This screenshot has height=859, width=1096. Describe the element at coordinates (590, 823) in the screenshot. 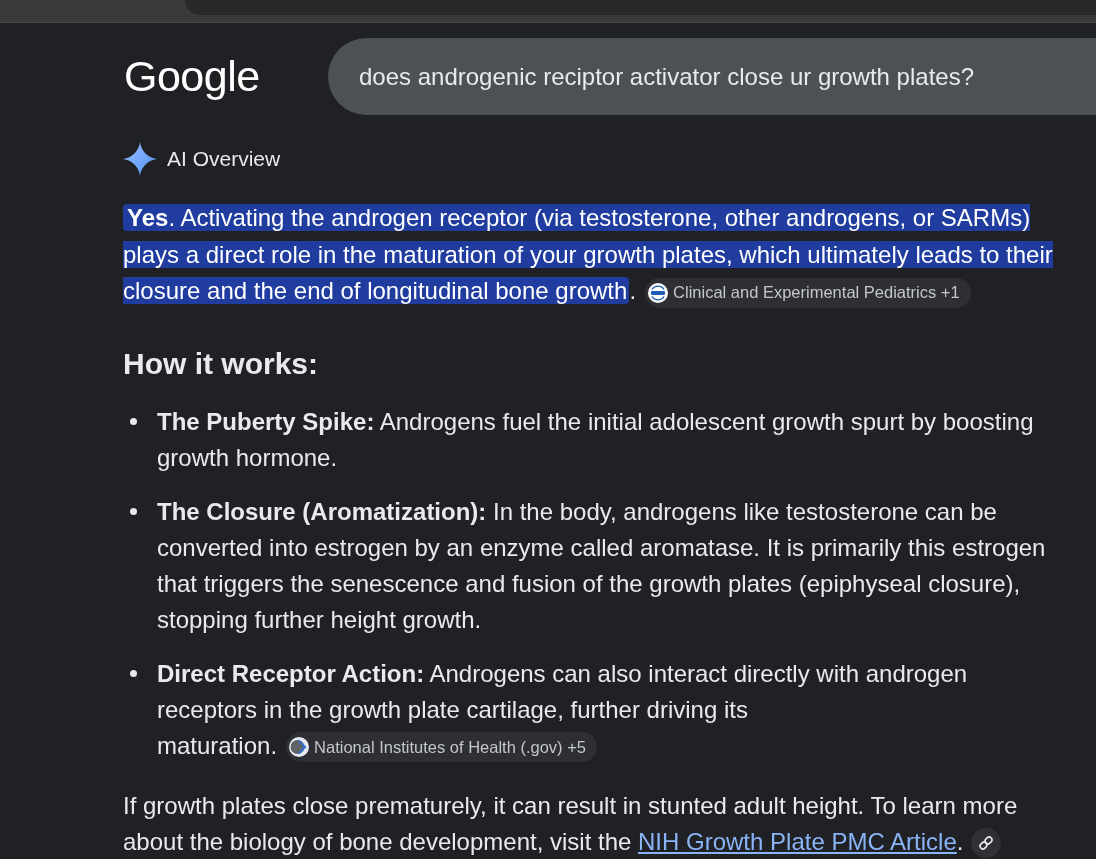

I see `paragraph-text: If growth plates close prematurely, it can result in stunted adult height. To learn more about the biology of bone development, visit the NIH Growth Plate PMC Article.` at that location.